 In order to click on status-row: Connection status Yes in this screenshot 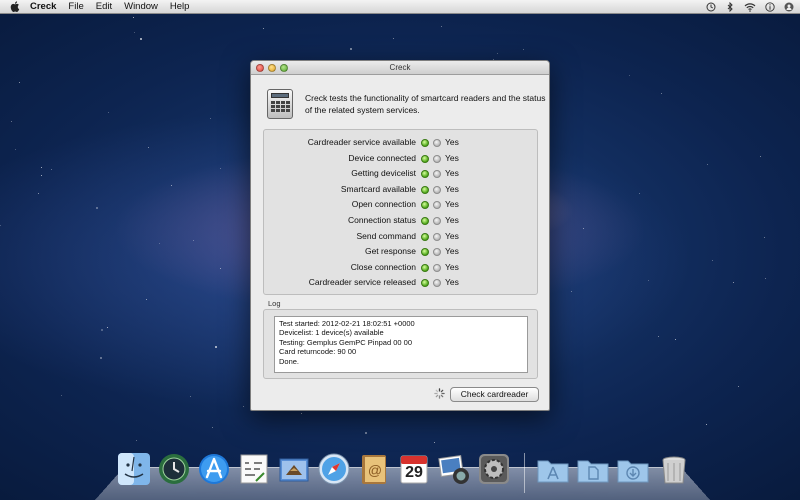, I will do `click(401, 221)`.